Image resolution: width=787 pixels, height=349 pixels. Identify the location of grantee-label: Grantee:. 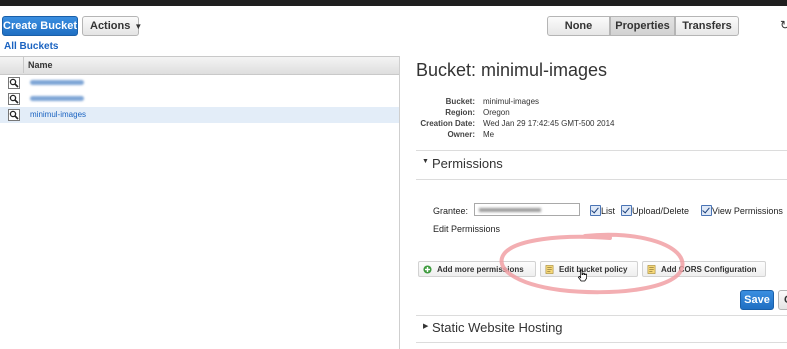
(451, 211).